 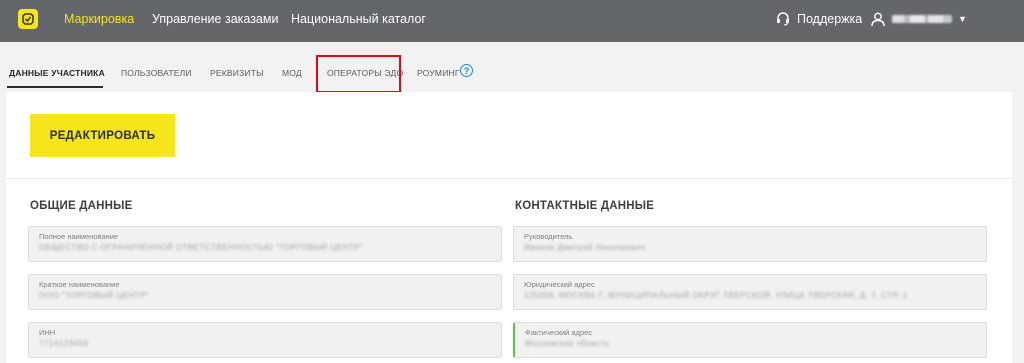 I want to click on actual-address-field: Фактический адрес Московская область, so click(x=750, y=340).